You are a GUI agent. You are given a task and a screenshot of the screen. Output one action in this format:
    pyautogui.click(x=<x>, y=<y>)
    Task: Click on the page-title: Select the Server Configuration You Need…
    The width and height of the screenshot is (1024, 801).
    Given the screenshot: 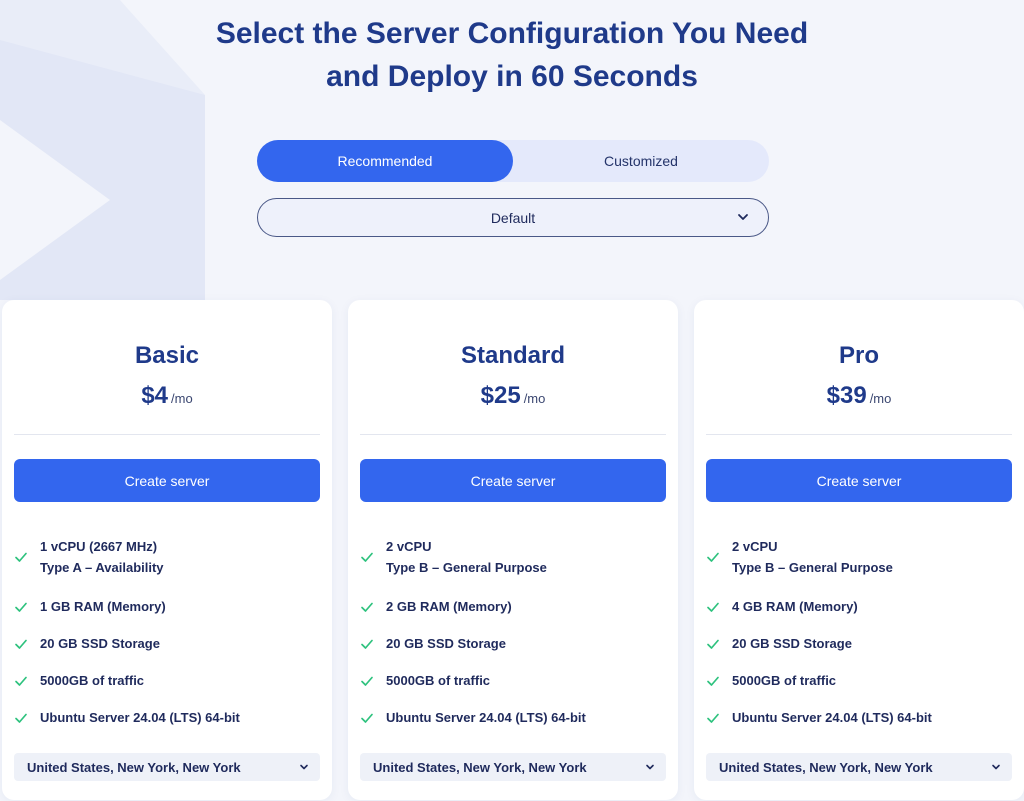 What is the action you would take?
    pyautogui.click(x=512, y=55)
    